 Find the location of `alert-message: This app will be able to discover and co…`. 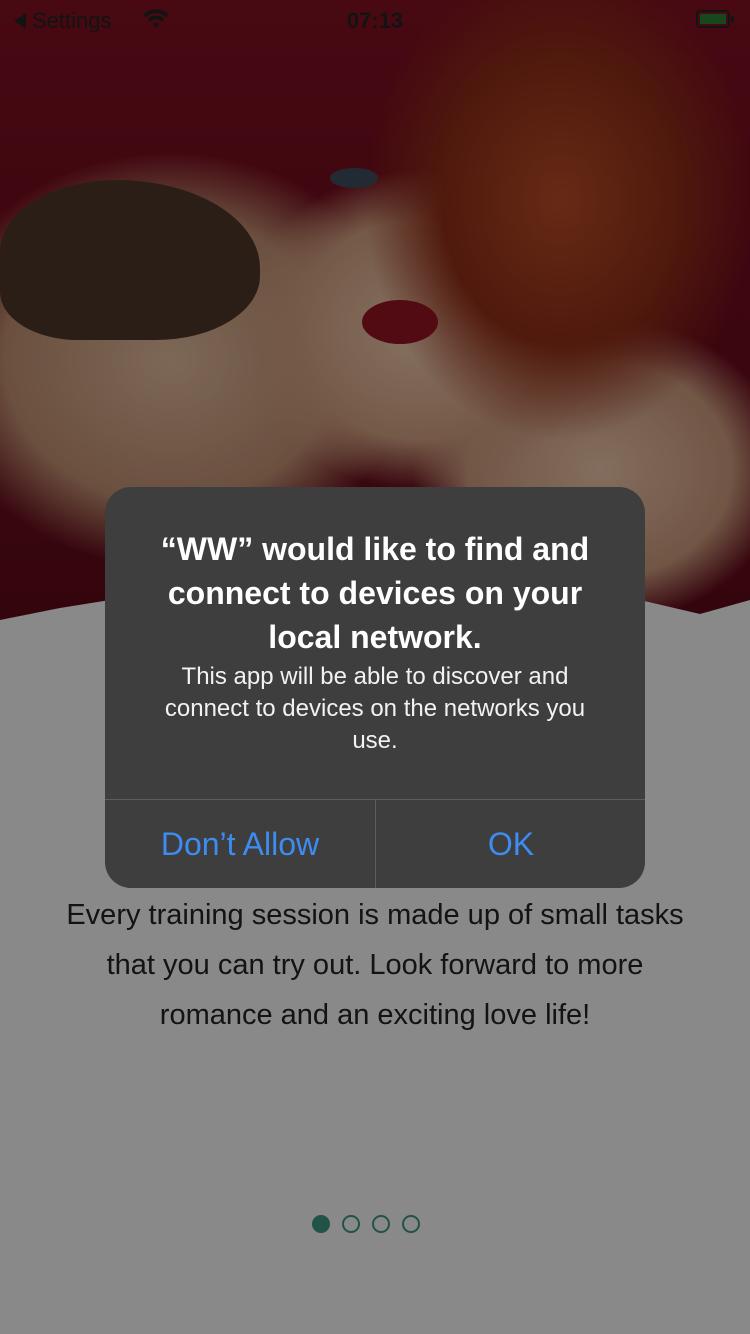

alert-message: This app will be able to discover and co… is located at coordinates (375, 708).